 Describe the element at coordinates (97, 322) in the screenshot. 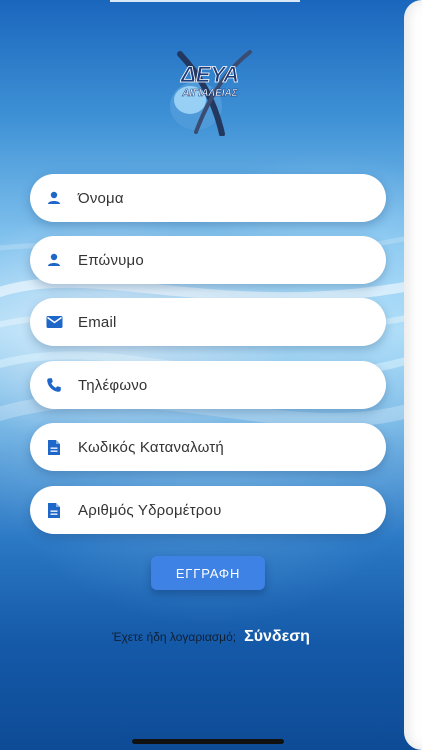

I see `email-label: Email` at that location.